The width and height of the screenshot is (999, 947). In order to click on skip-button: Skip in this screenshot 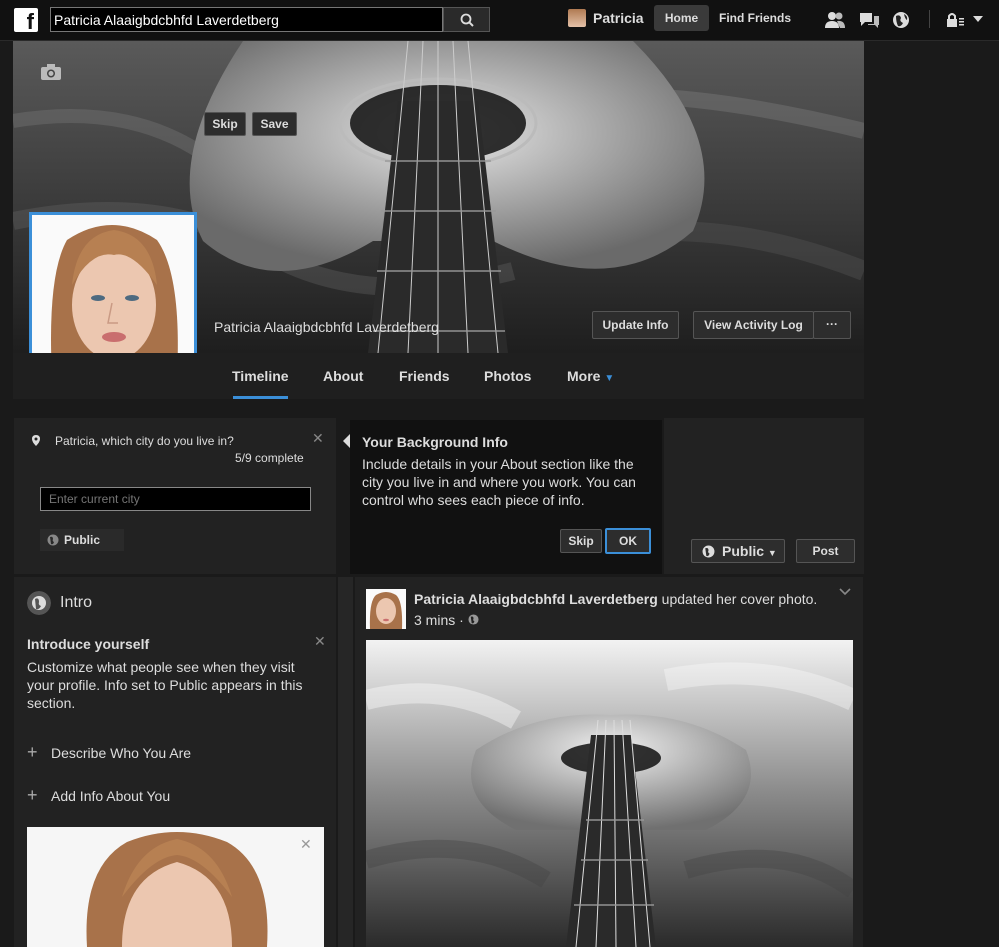, I will do `click(225, 124)`.